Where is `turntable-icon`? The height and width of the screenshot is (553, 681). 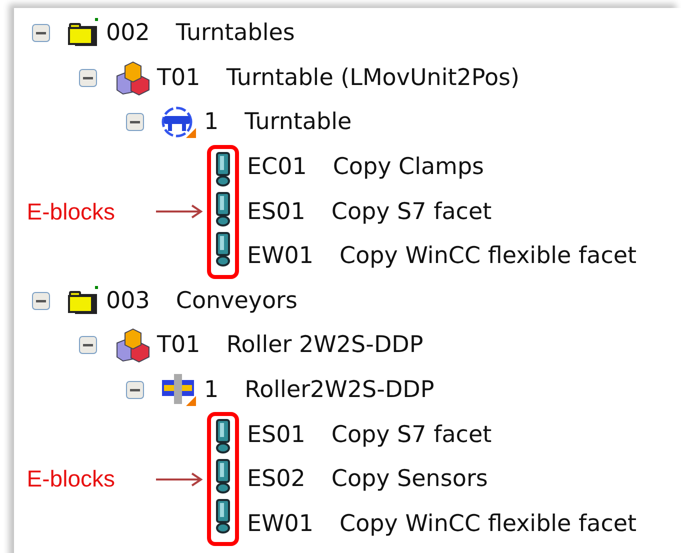
turntable-icon is located at coordinates (179, 122).